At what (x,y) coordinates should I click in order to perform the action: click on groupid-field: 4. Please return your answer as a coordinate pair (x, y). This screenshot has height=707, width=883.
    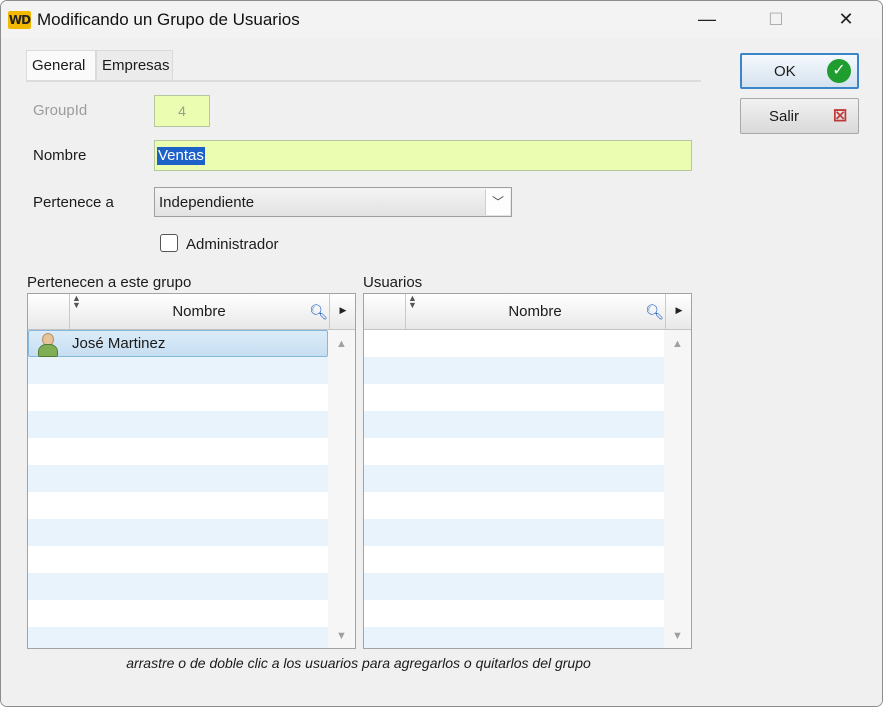
    Looking at the image, I should click on (182, 111).